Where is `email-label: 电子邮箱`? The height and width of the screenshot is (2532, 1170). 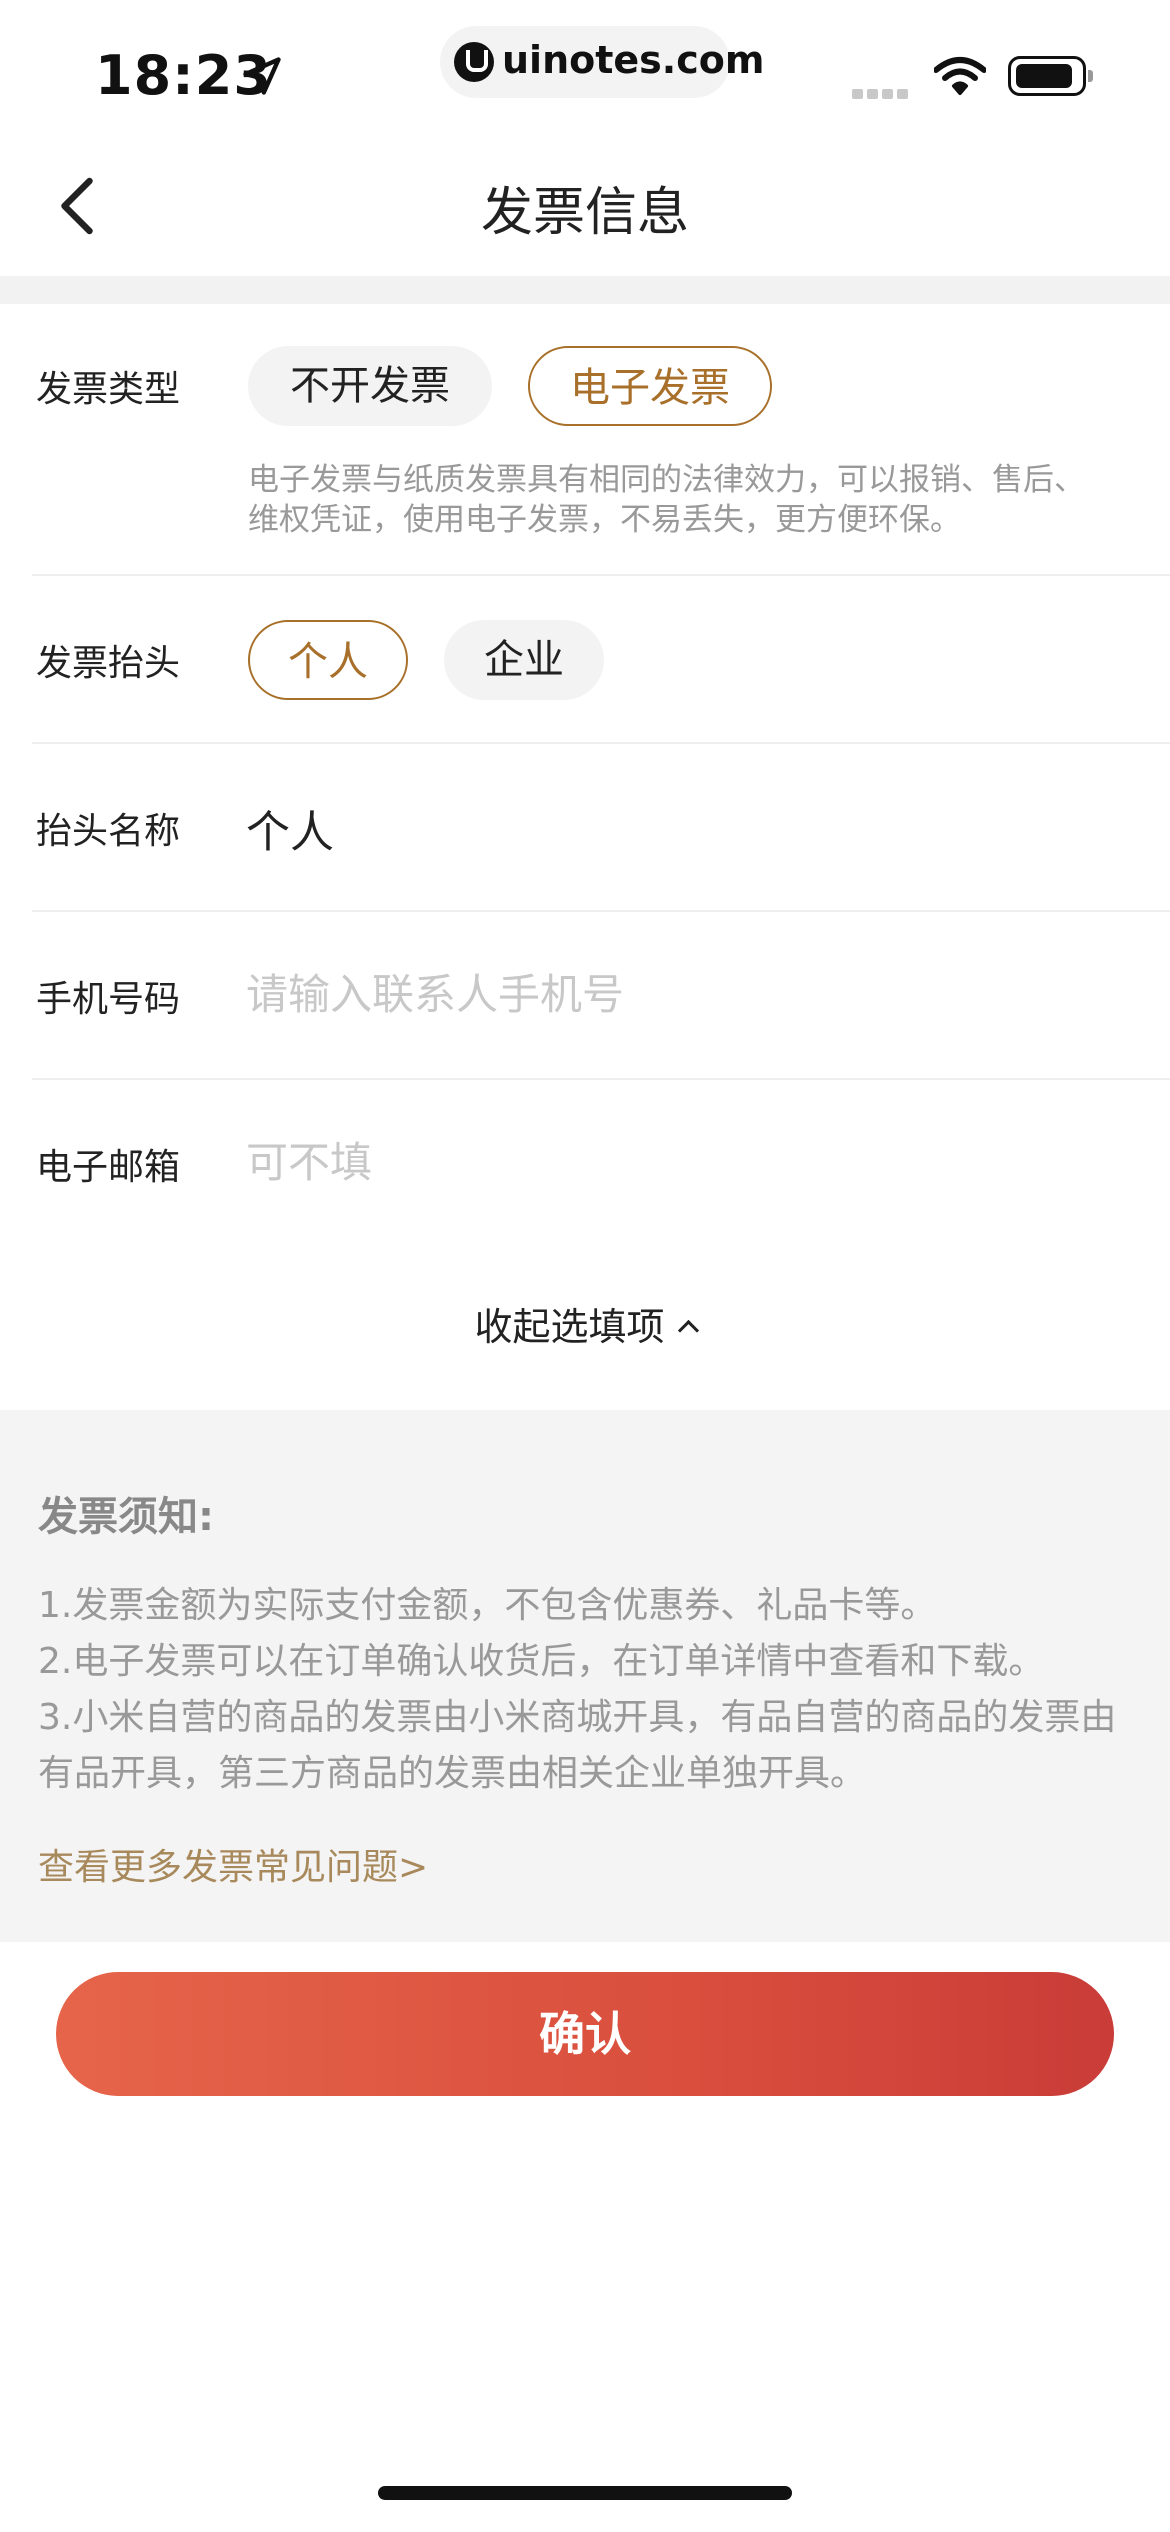
email-label: 电子邮箱 is located at coordinates (108, 1167).